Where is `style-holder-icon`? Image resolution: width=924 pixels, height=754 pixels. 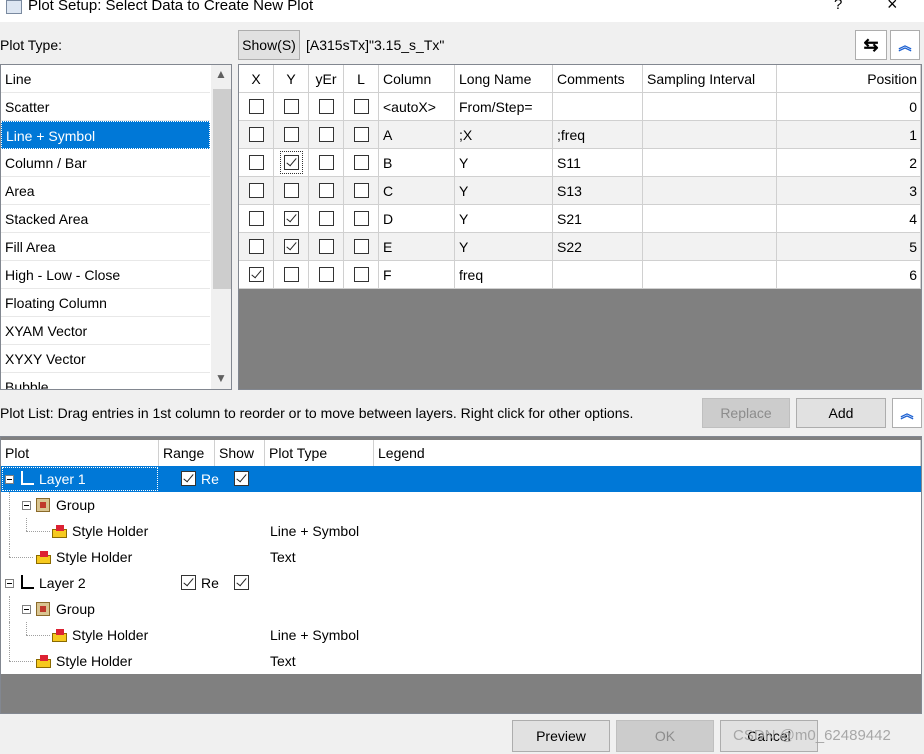
style-holder-icon is located at coordinates (43, 557).